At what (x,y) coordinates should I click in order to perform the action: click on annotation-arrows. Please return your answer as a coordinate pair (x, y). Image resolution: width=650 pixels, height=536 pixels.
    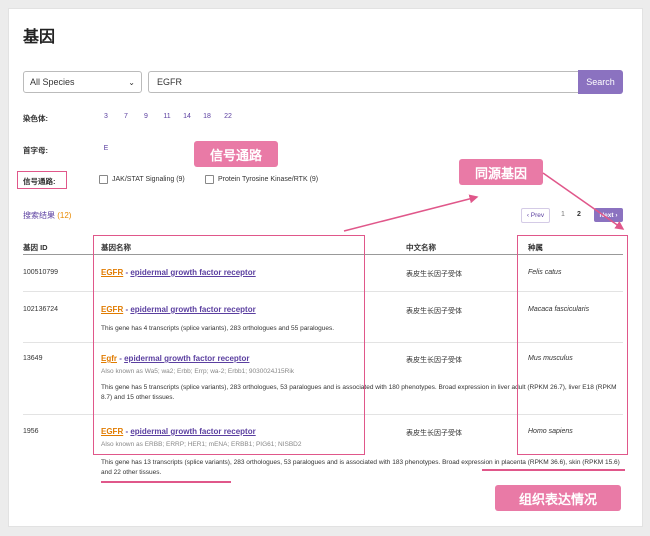
    Looking at the image, I should click on (484, 202).